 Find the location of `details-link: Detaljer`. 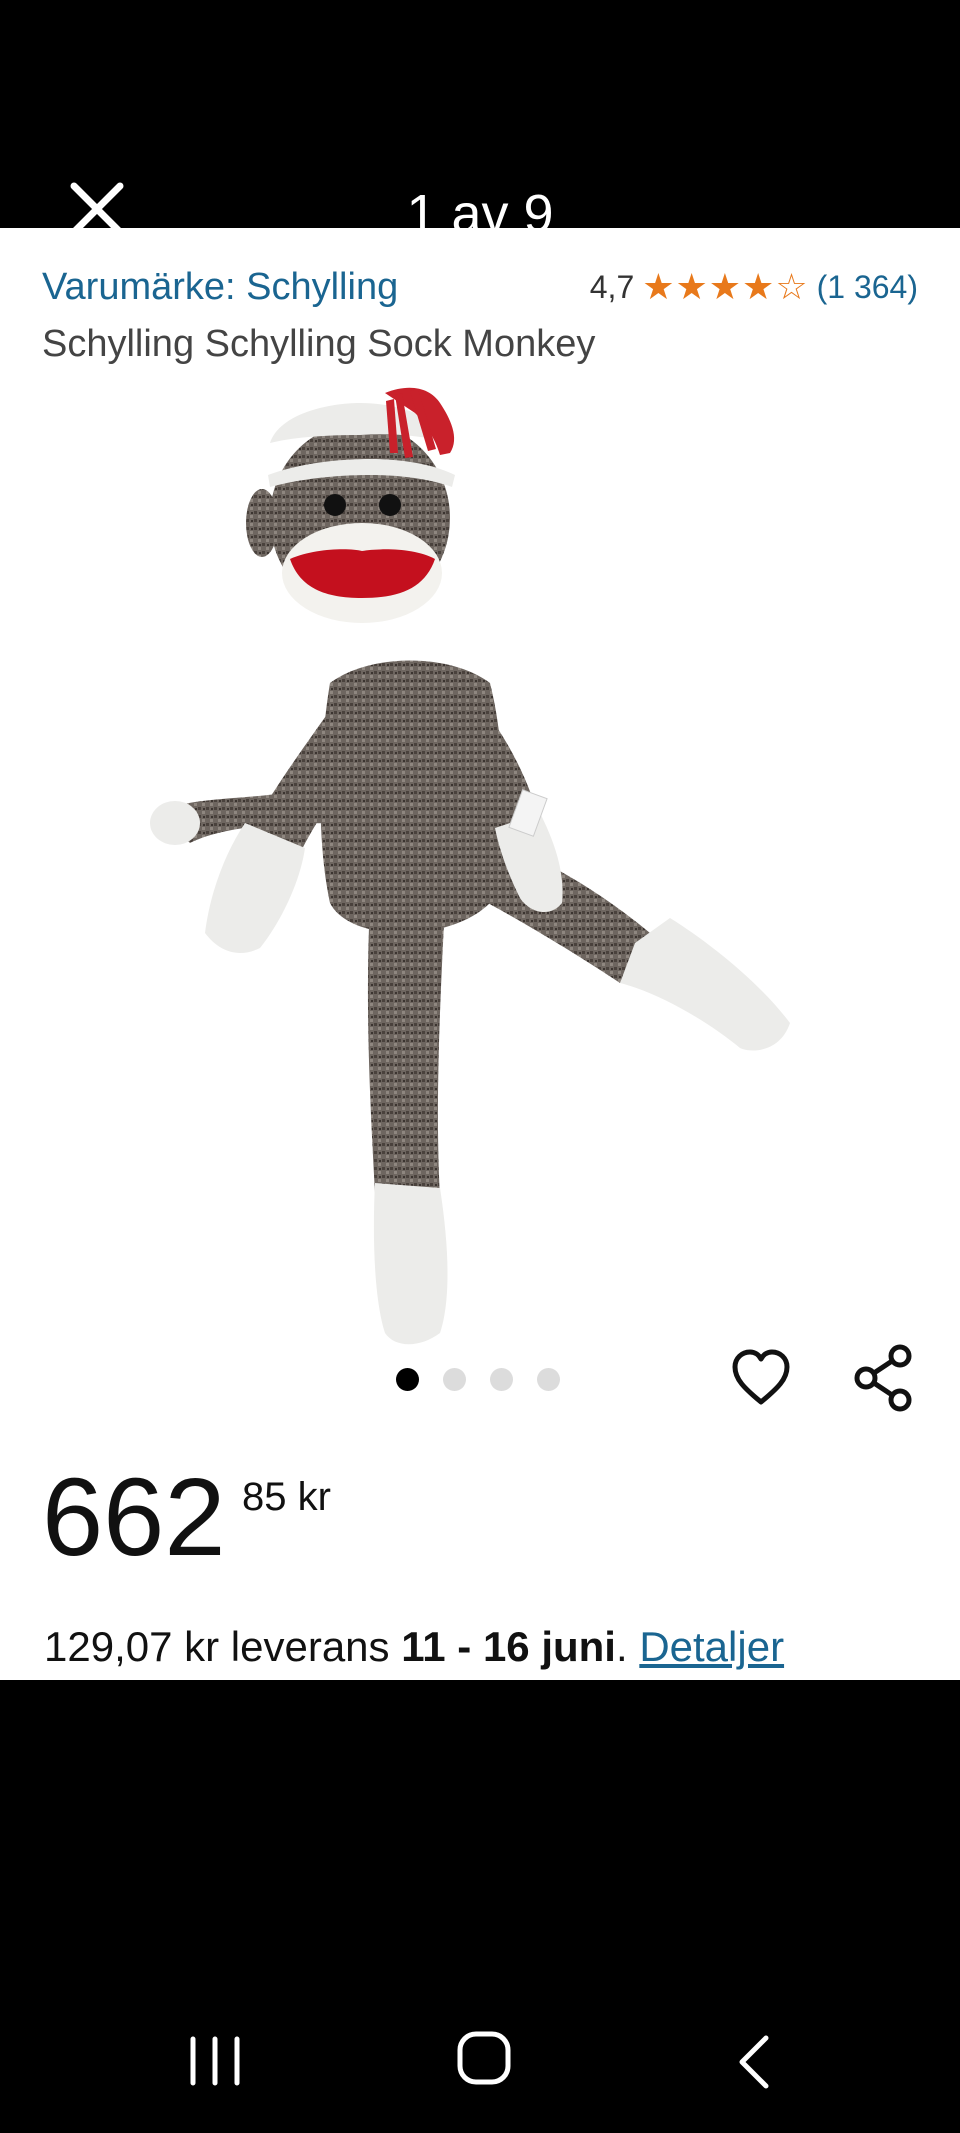

details-link: Detaljer is located at coordinates (711, 1646).